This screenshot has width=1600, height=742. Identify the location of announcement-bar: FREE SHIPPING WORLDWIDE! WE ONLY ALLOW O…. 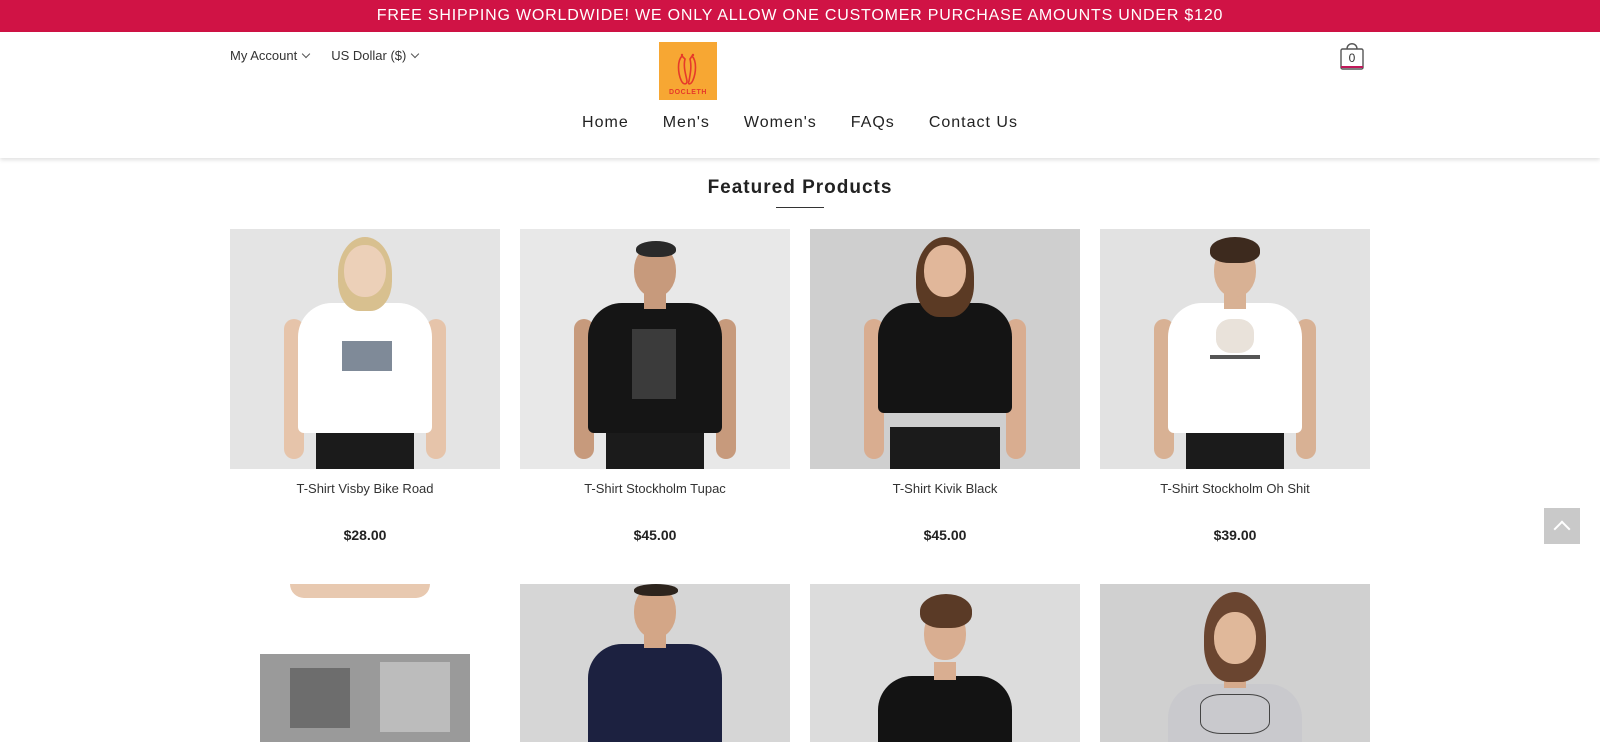
(800, 16).